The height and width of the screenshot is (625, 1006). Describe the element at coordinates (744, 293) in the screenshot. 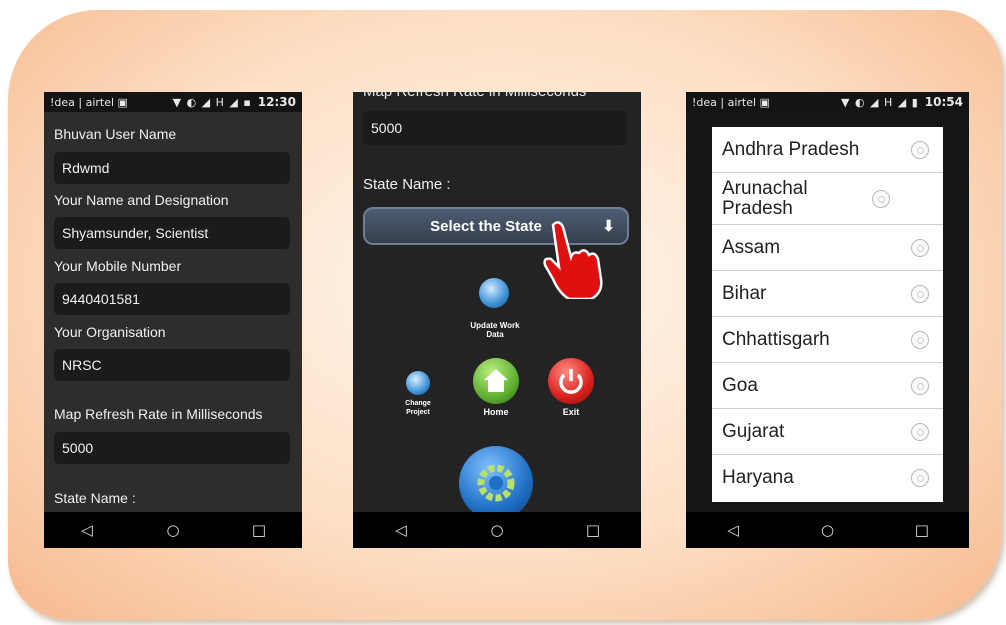

I see `state-name: Bihar` at that location.